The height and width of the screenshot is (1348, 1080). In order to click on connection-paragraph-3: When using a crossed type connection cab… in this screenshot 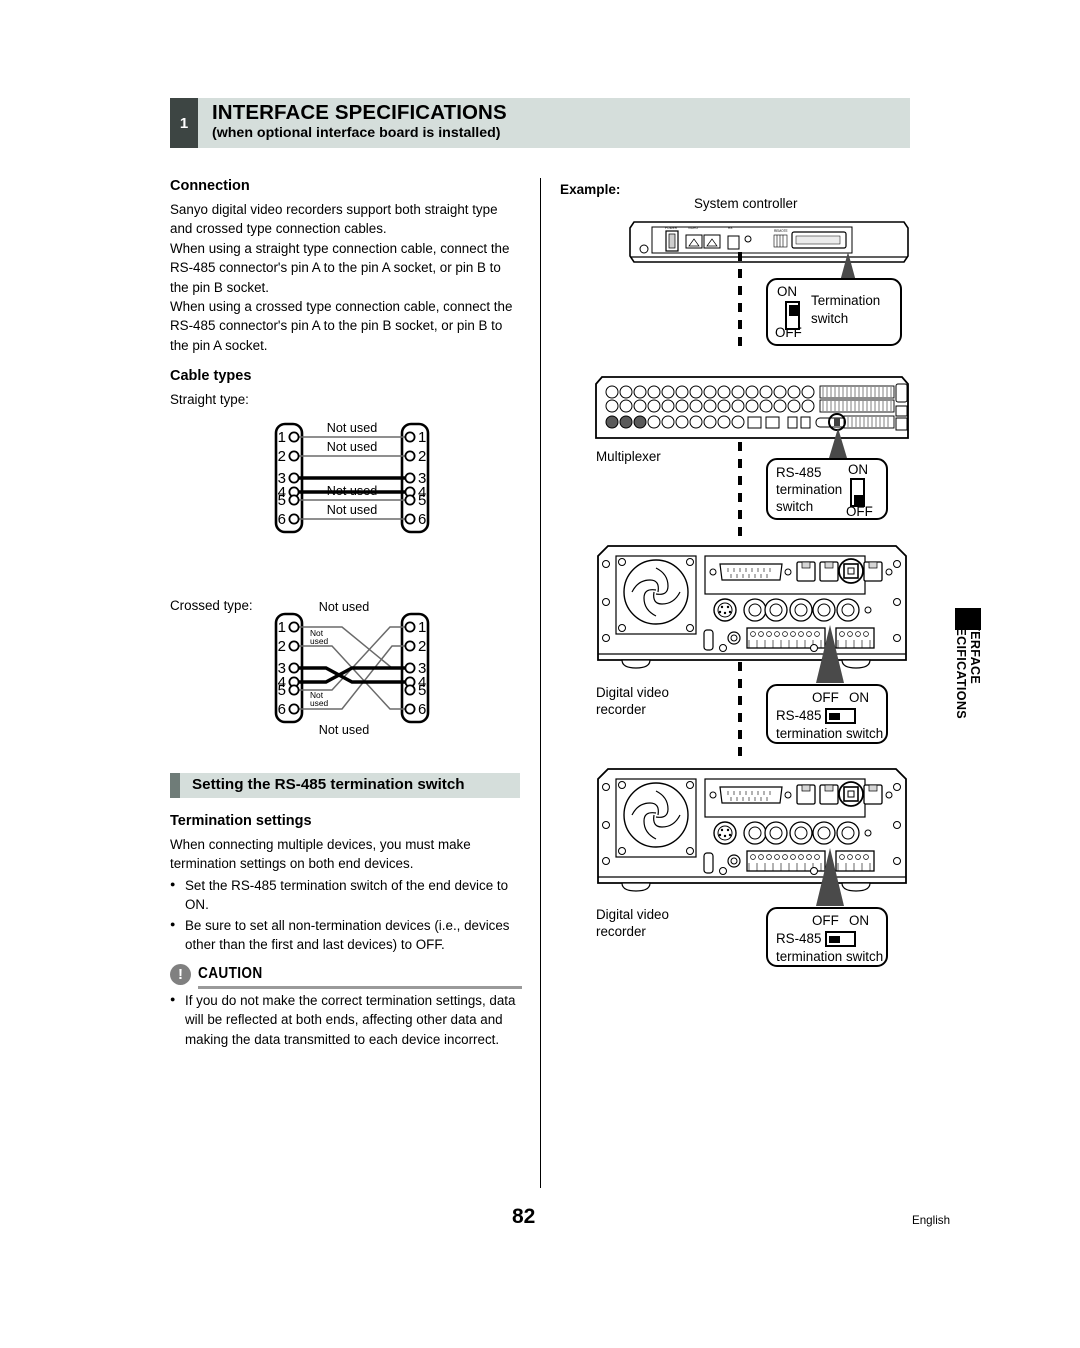, I will do `click(341, 326)`.